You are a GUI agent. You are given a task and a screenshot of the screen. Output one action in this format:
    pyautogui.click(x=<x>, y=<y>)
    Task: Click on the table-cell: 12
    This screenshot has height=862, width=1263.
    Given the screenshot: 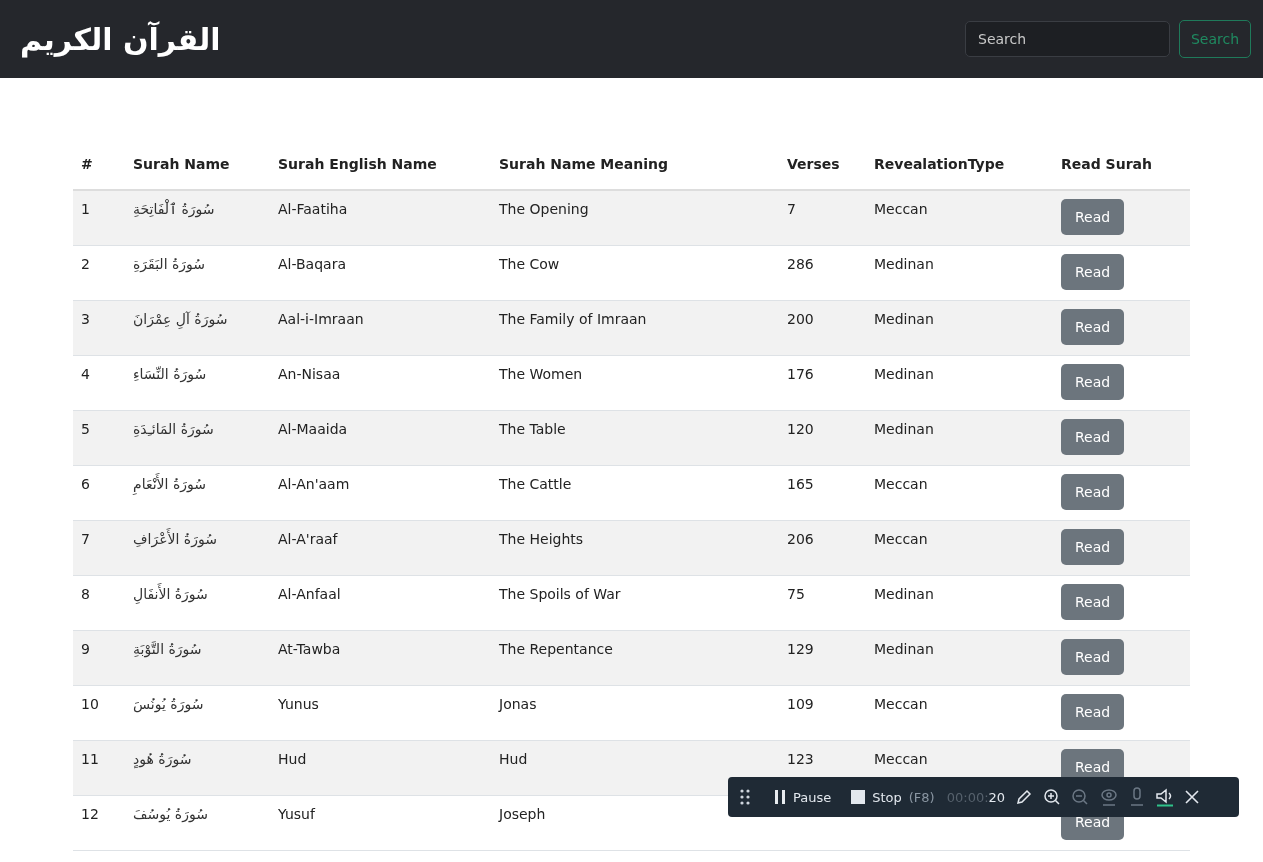 What is the action you would take?
    pyautogui.click(x=90, y=814)
    